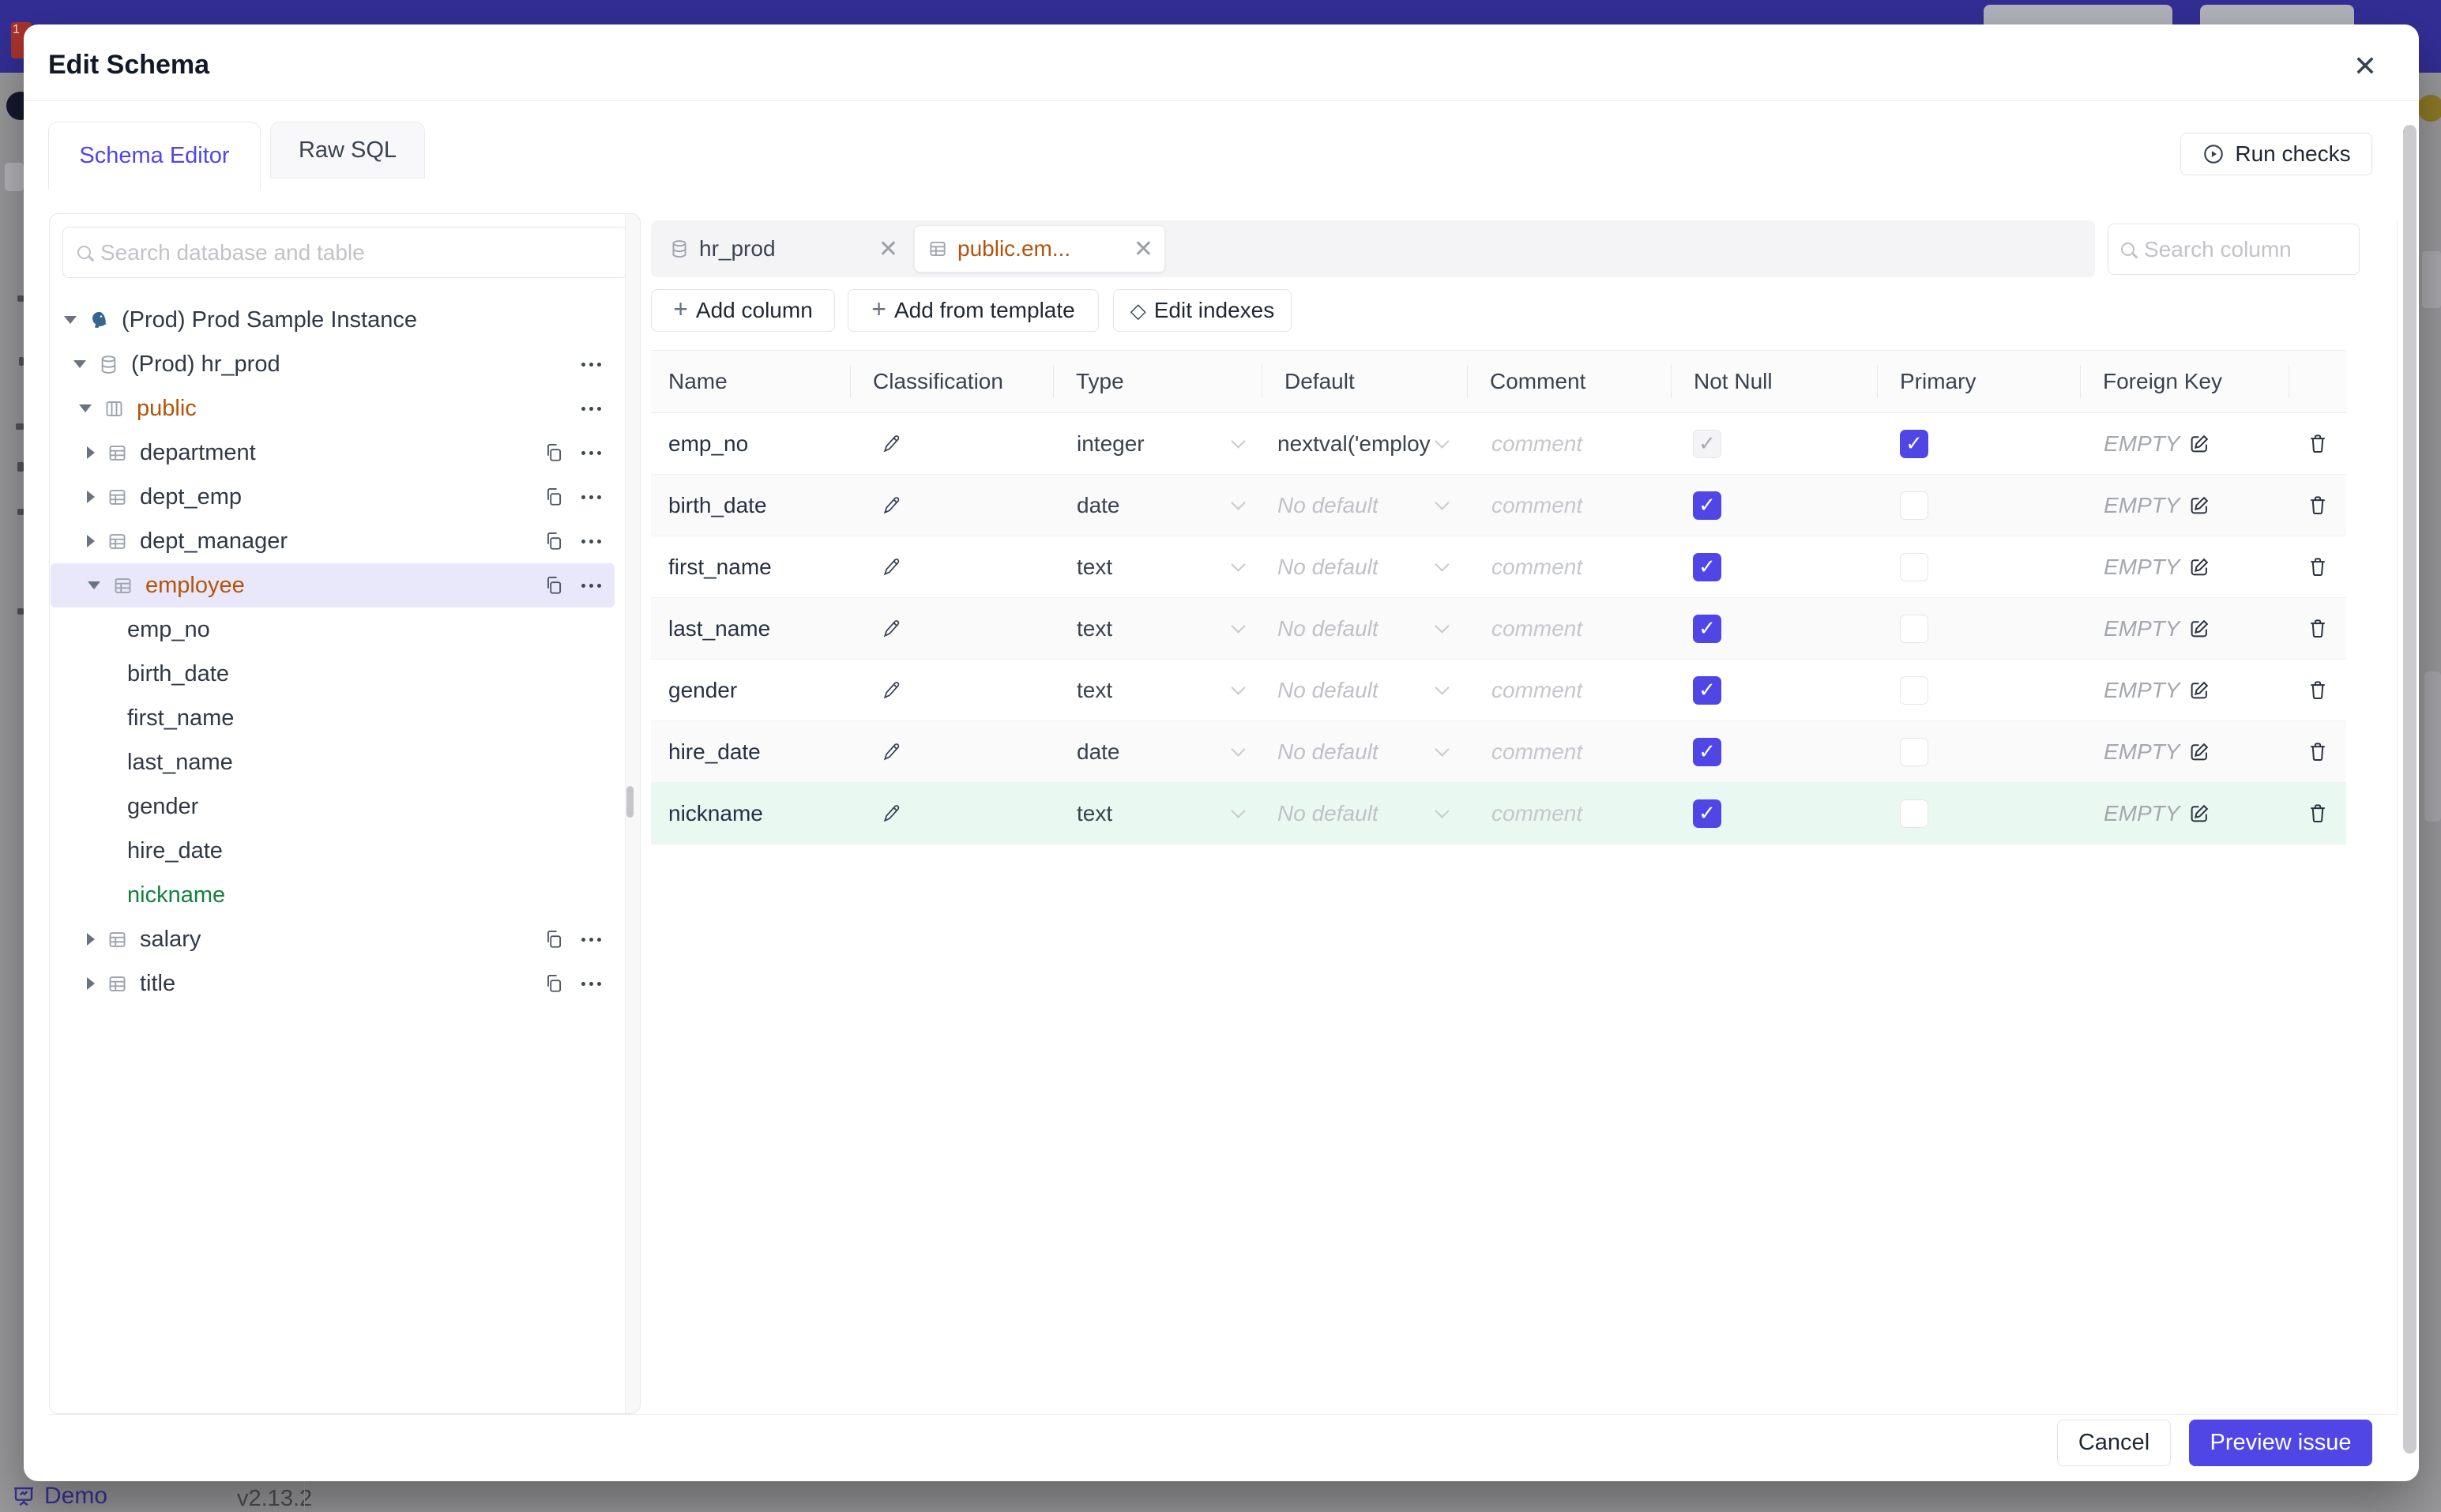  Describe the element at coordinates (345, 762) in the screenshot. I see `tree-item-column-last-name: last_name` at that location.